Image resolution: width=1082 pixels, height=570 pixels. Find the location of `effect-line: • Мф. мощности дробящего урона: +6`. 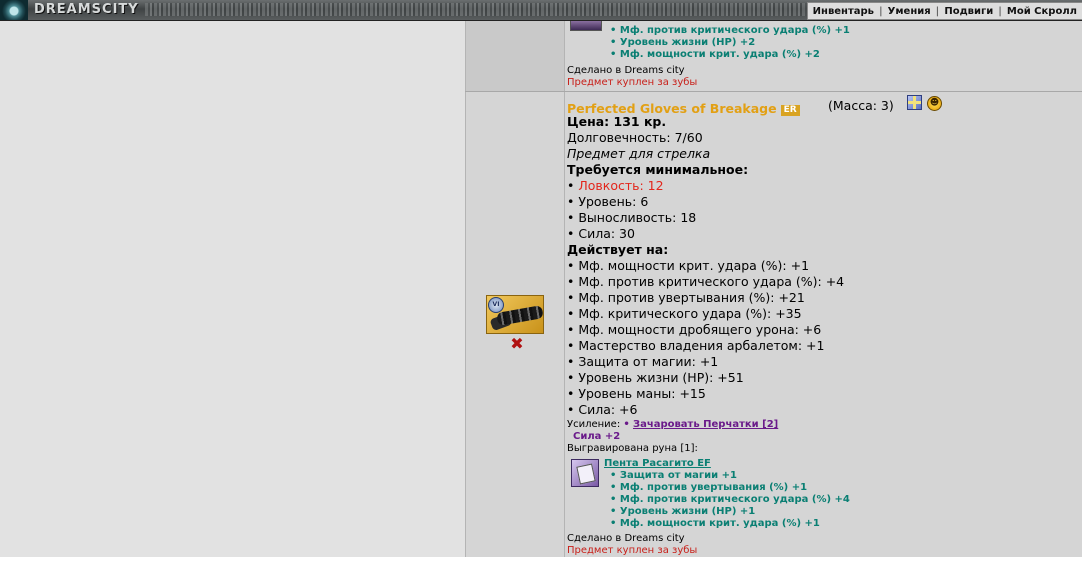

effect-line: • Мф. мощности дробящего урона: +6 is located at coordinates (694, 329).